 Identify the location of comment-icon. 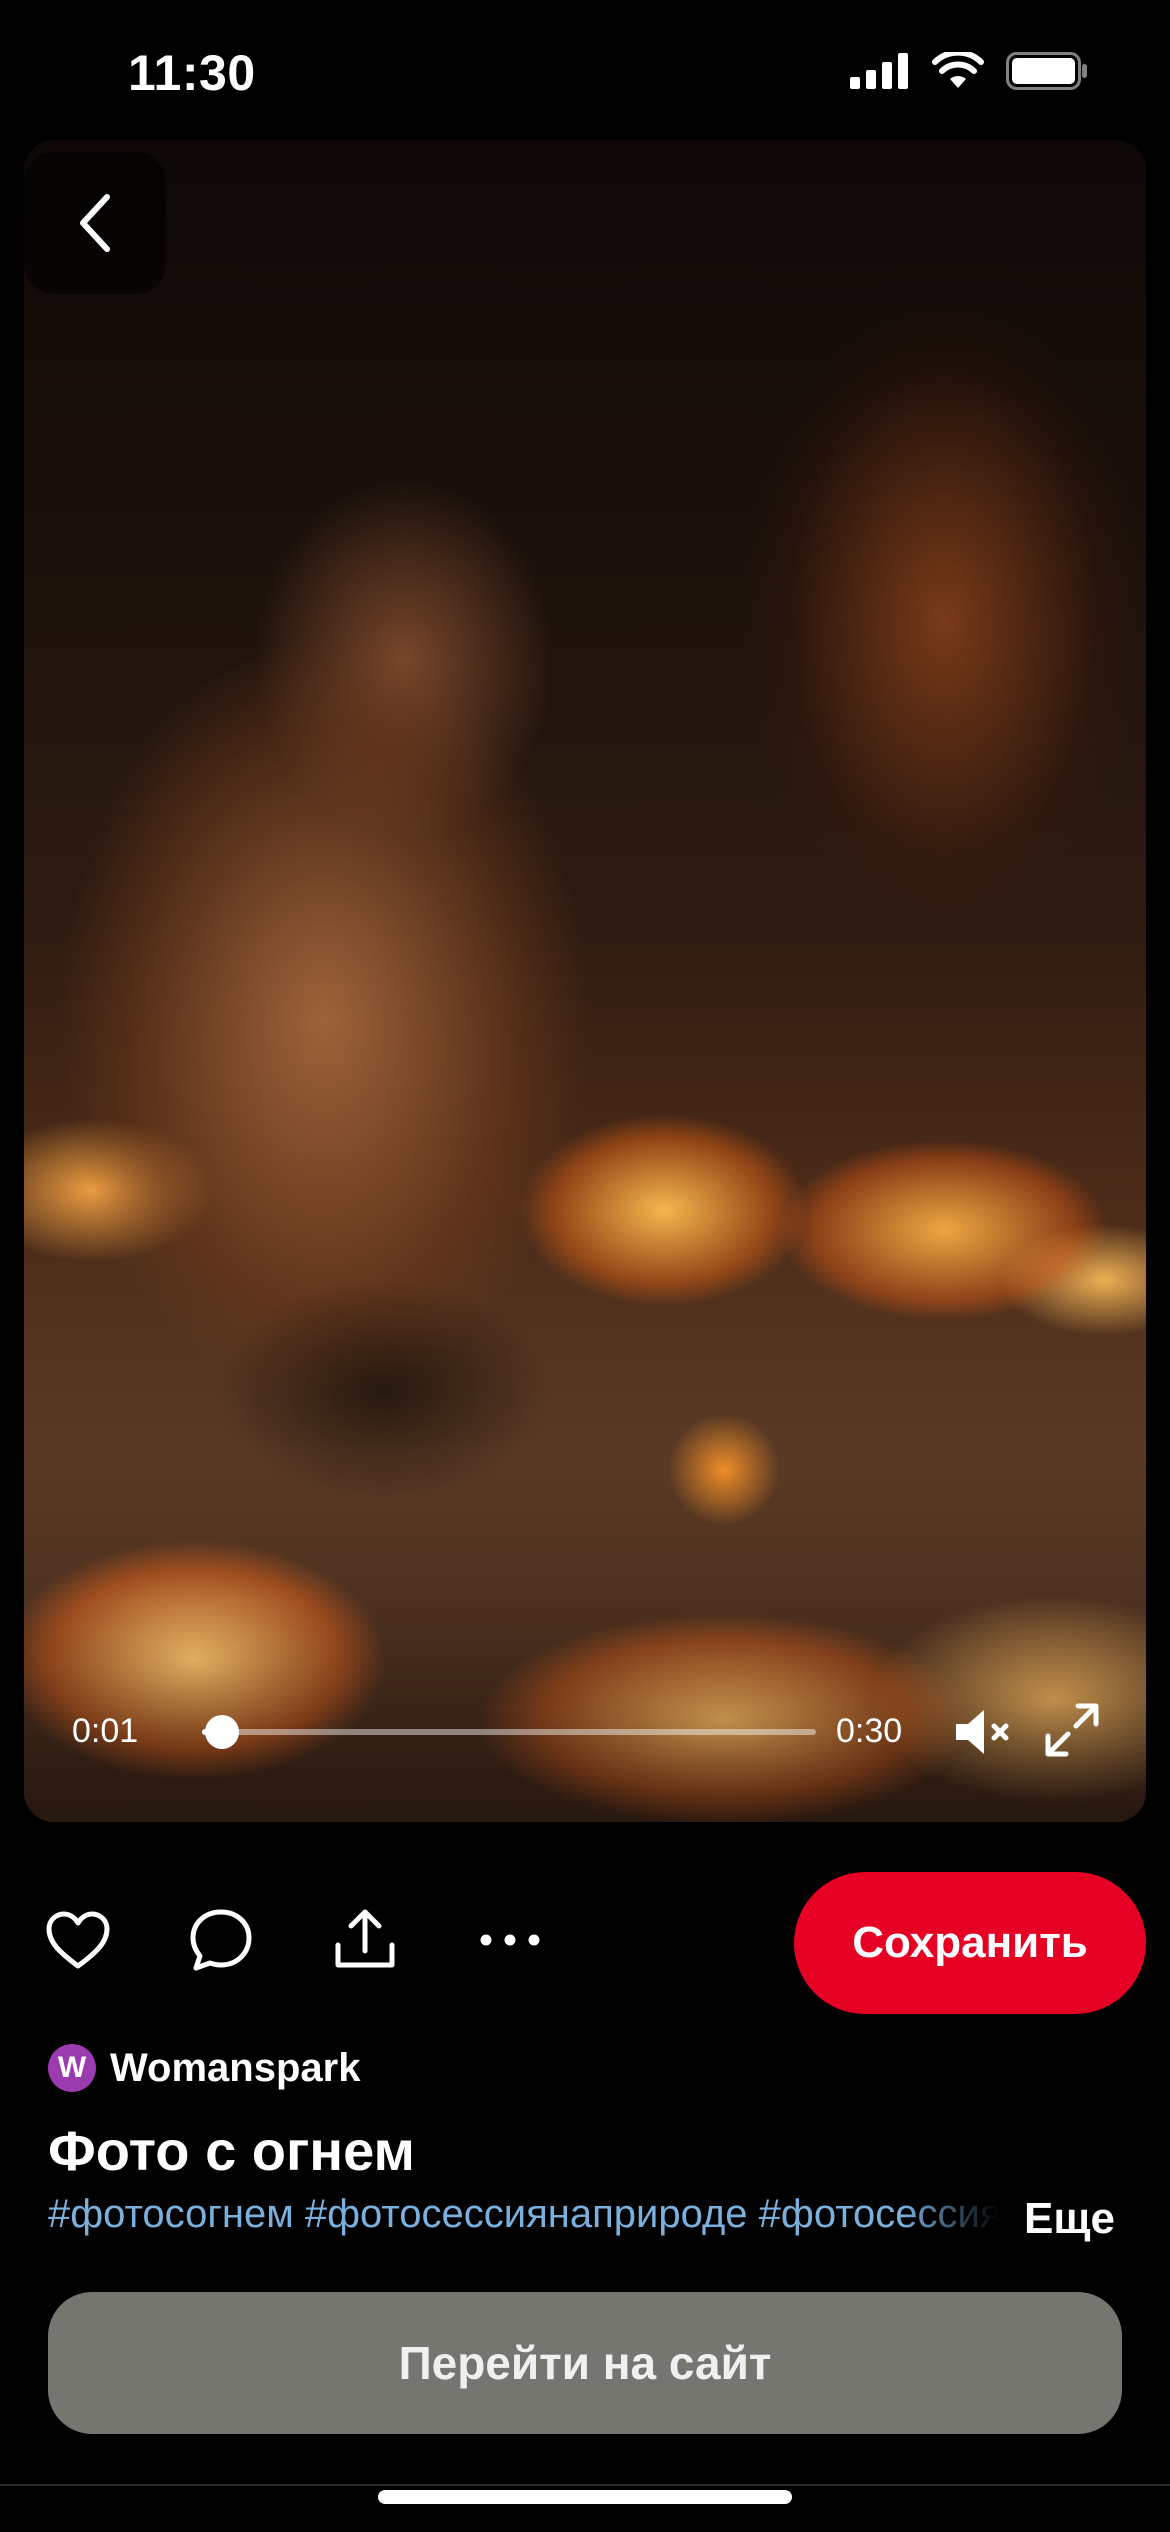
(221, 1940).